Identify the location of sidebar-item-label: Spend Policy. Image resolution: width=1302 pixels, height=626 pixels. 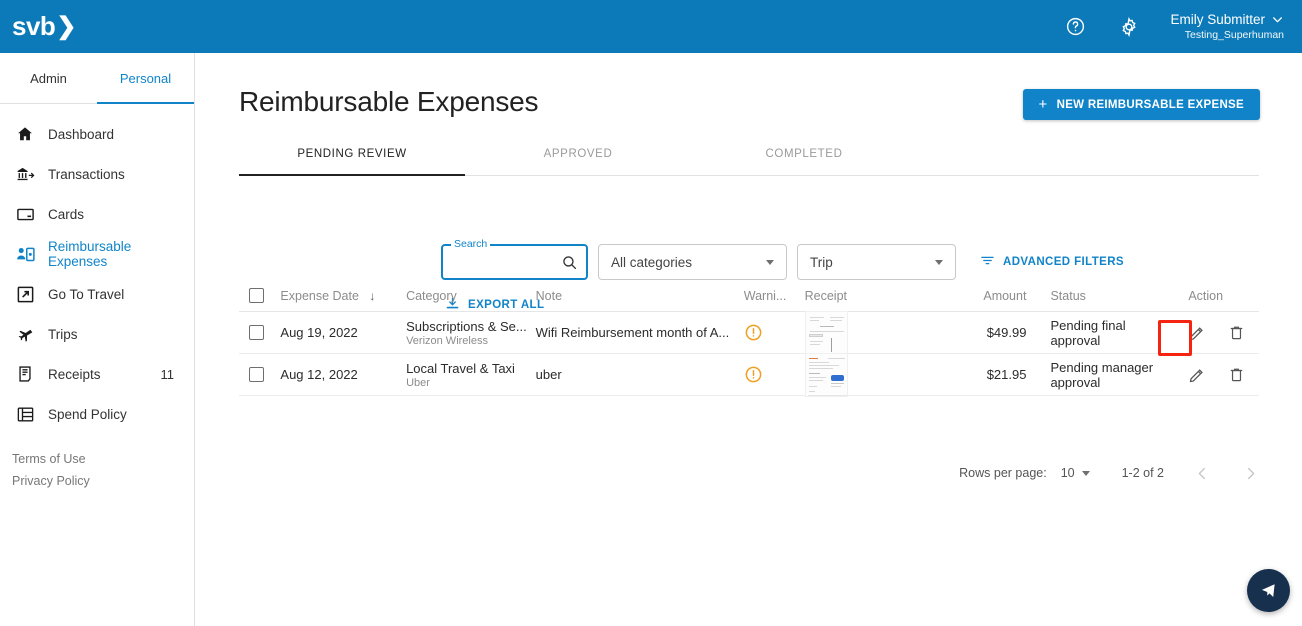
(87, 414).